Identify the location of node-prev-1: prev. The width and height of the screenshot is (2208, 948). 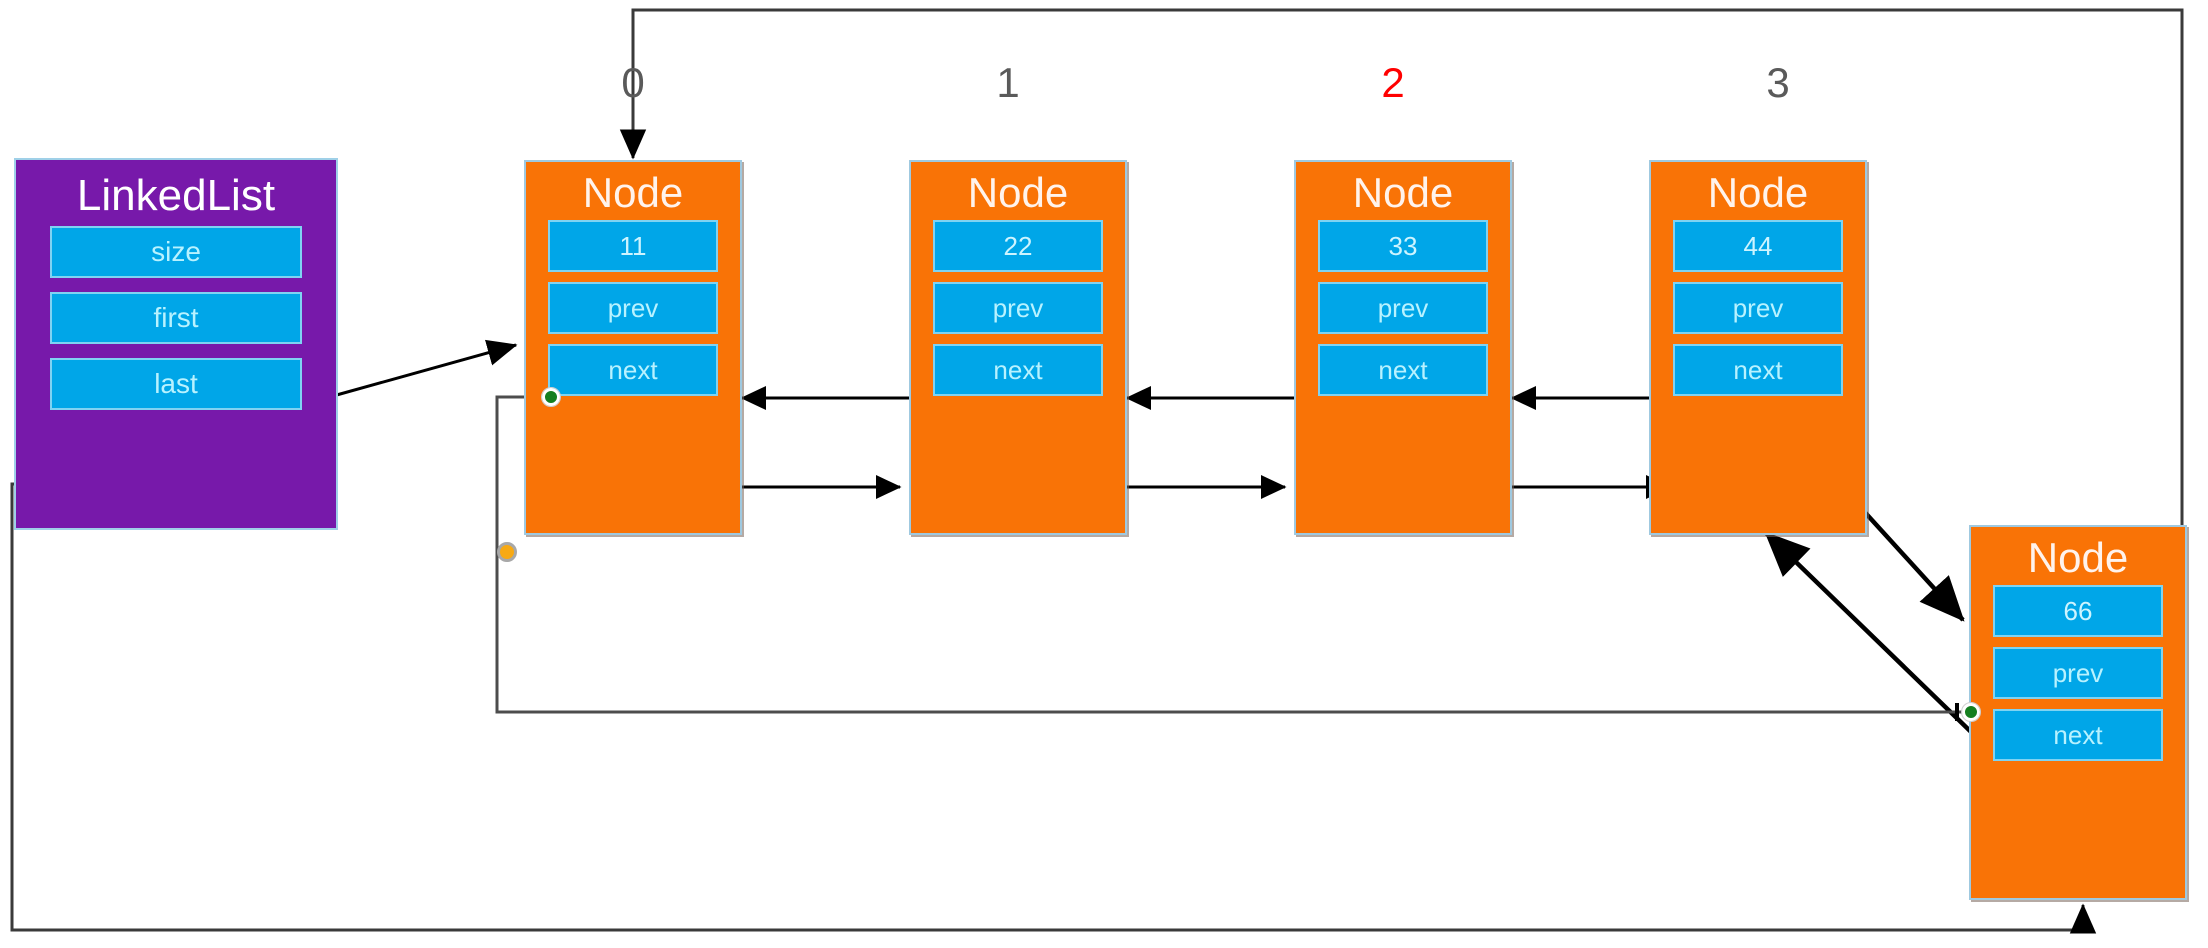
(1018, 308).